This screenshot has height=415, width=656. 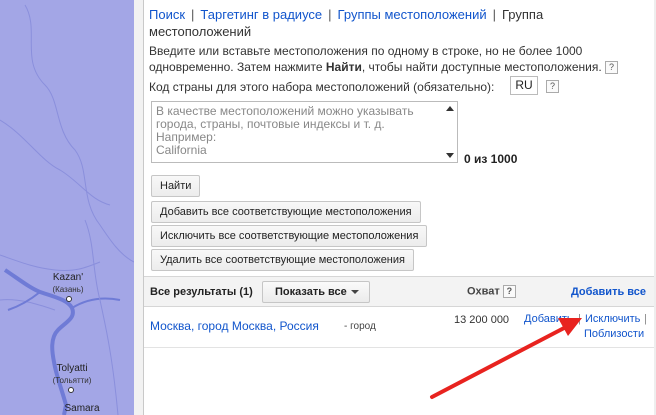 What do you see at coordinates (201, 292) in the screenshot?
I see `results-title: Все результаты (1)` at bounding box center [201, 292].